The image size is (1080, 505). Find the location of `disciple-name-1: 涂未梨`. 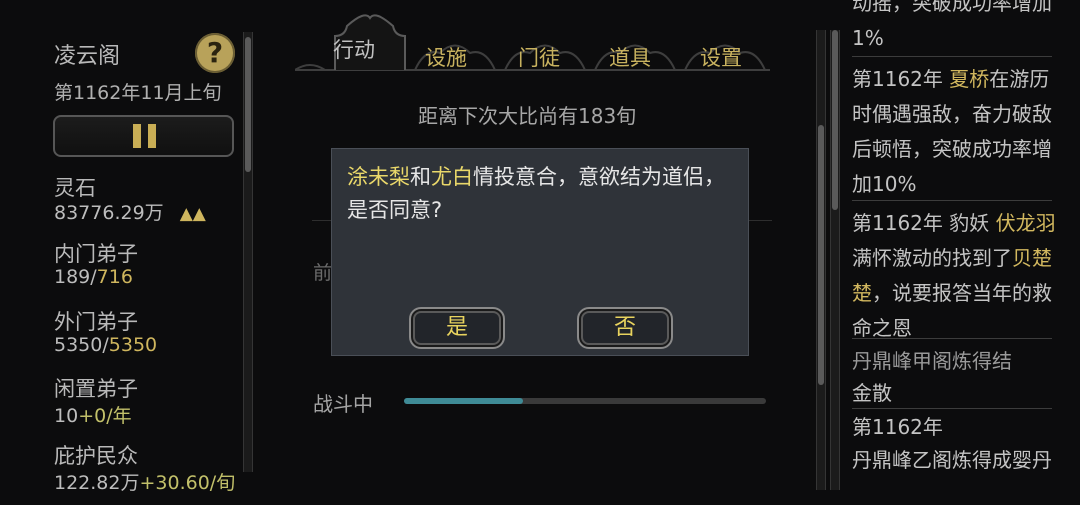

disciple-name-1: 涂未梨 is located at coordinates (378, 177).